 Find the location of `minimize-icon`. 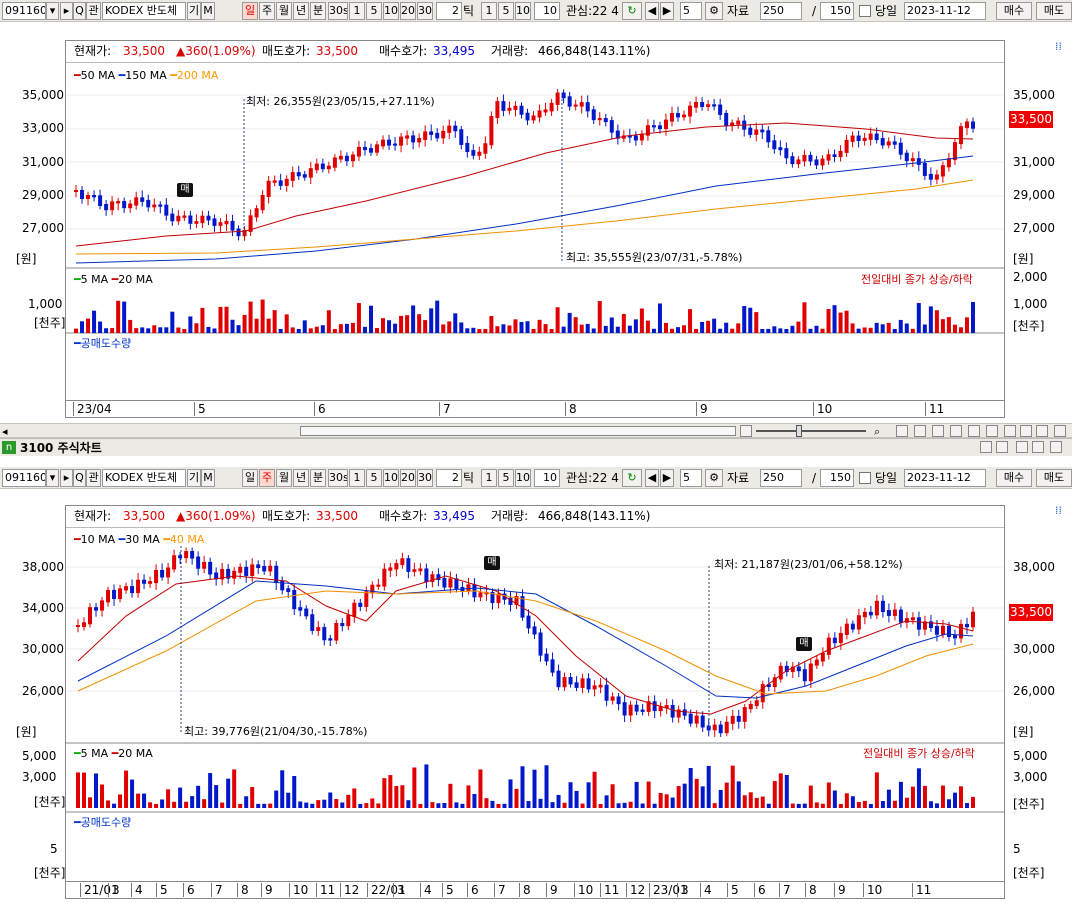

minimize-icon is located at coordinates (1022, 447).